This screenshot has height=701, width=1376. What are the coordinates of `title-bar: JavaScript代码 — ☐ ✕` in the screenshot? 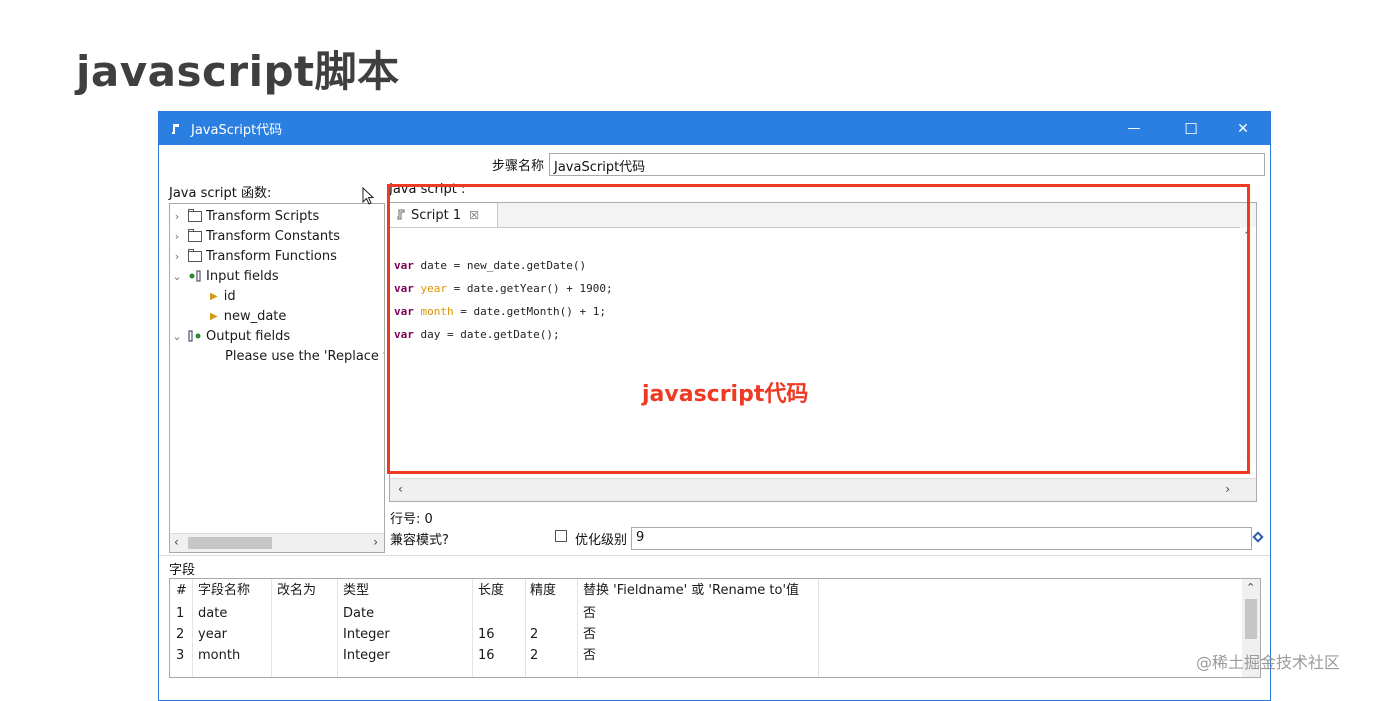 It's located at (714, 128).